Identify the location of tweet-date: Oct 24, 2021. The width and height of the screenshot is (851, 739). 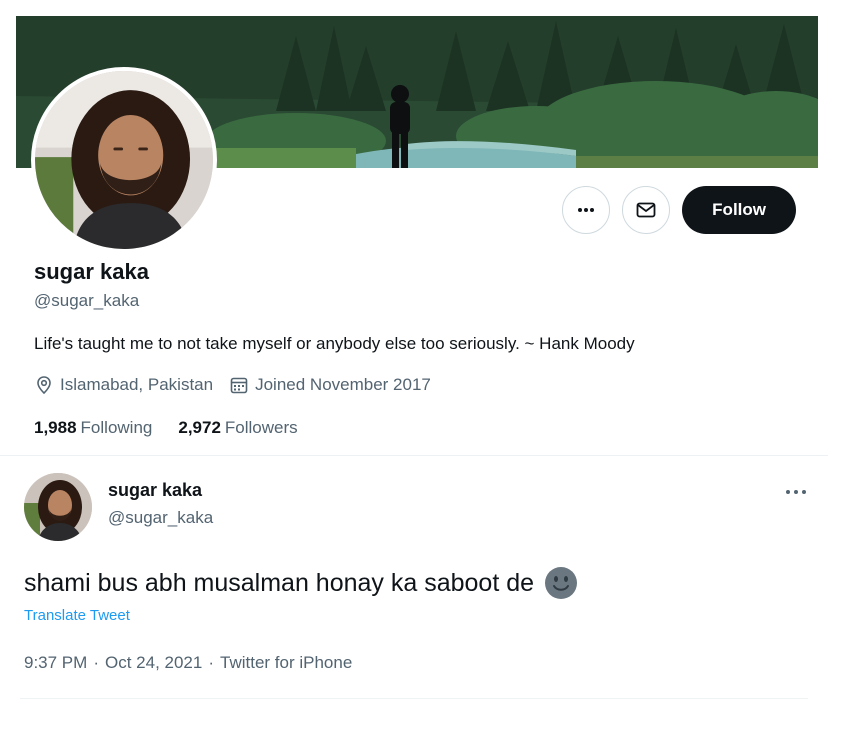
(153, 663).